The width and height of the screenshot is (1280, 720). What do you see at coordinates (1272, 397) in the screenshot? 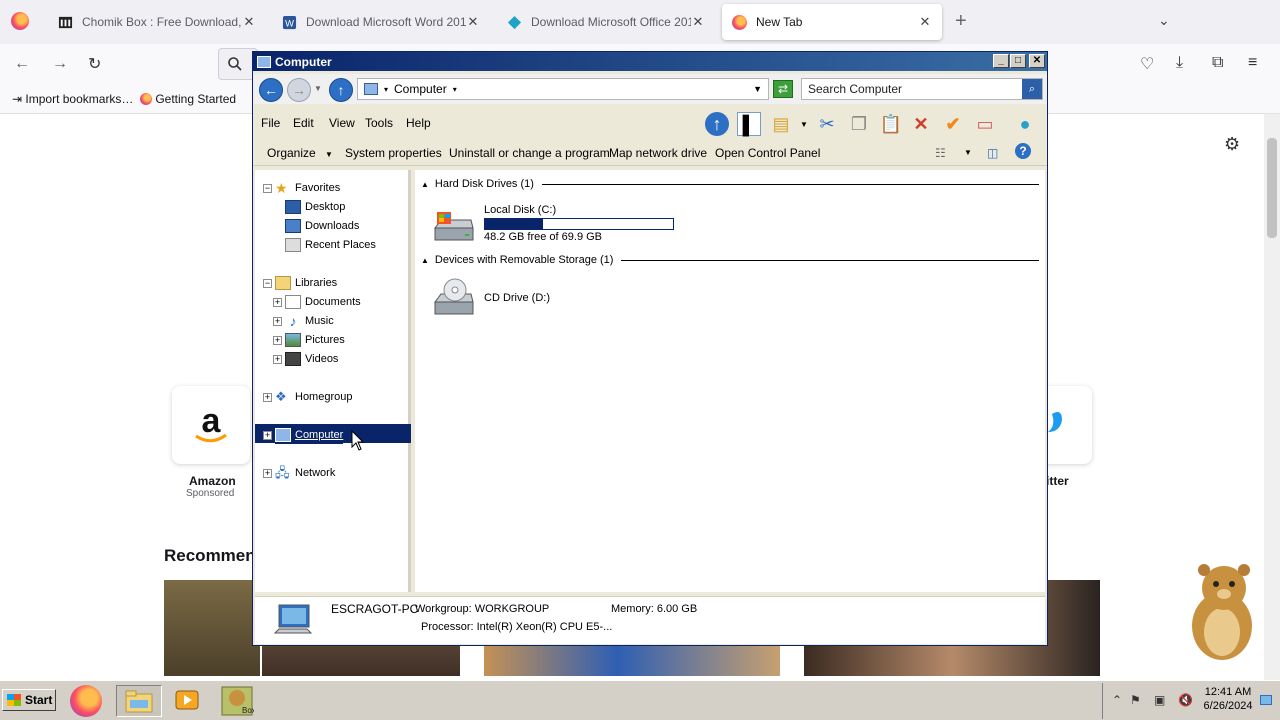
I see `page-scrollbar` at bounding box center [1272, 397].